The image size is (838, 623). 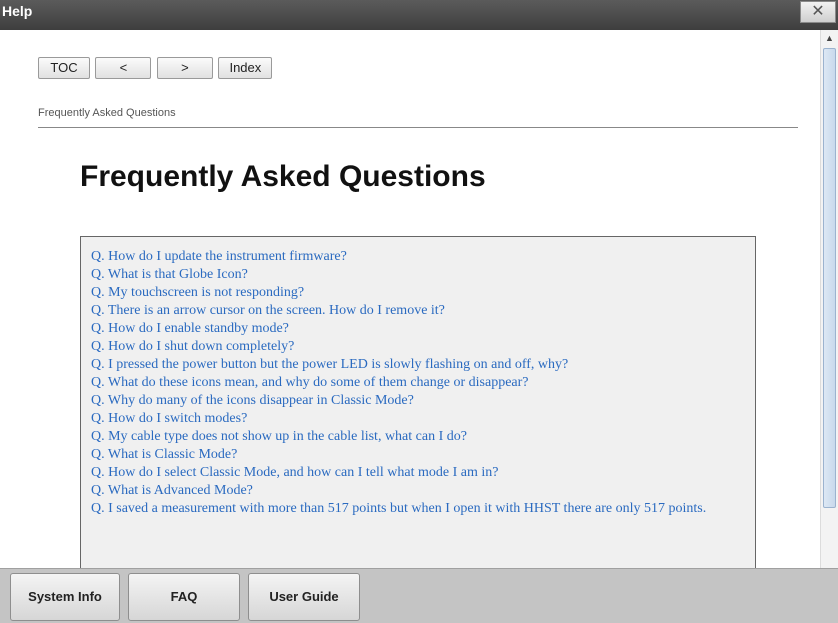 What do you see at coordinates (419, 455) in the screenshot?
I see `faq-link: Q. What is Classic Mode?` at bounding box center [419, 455].